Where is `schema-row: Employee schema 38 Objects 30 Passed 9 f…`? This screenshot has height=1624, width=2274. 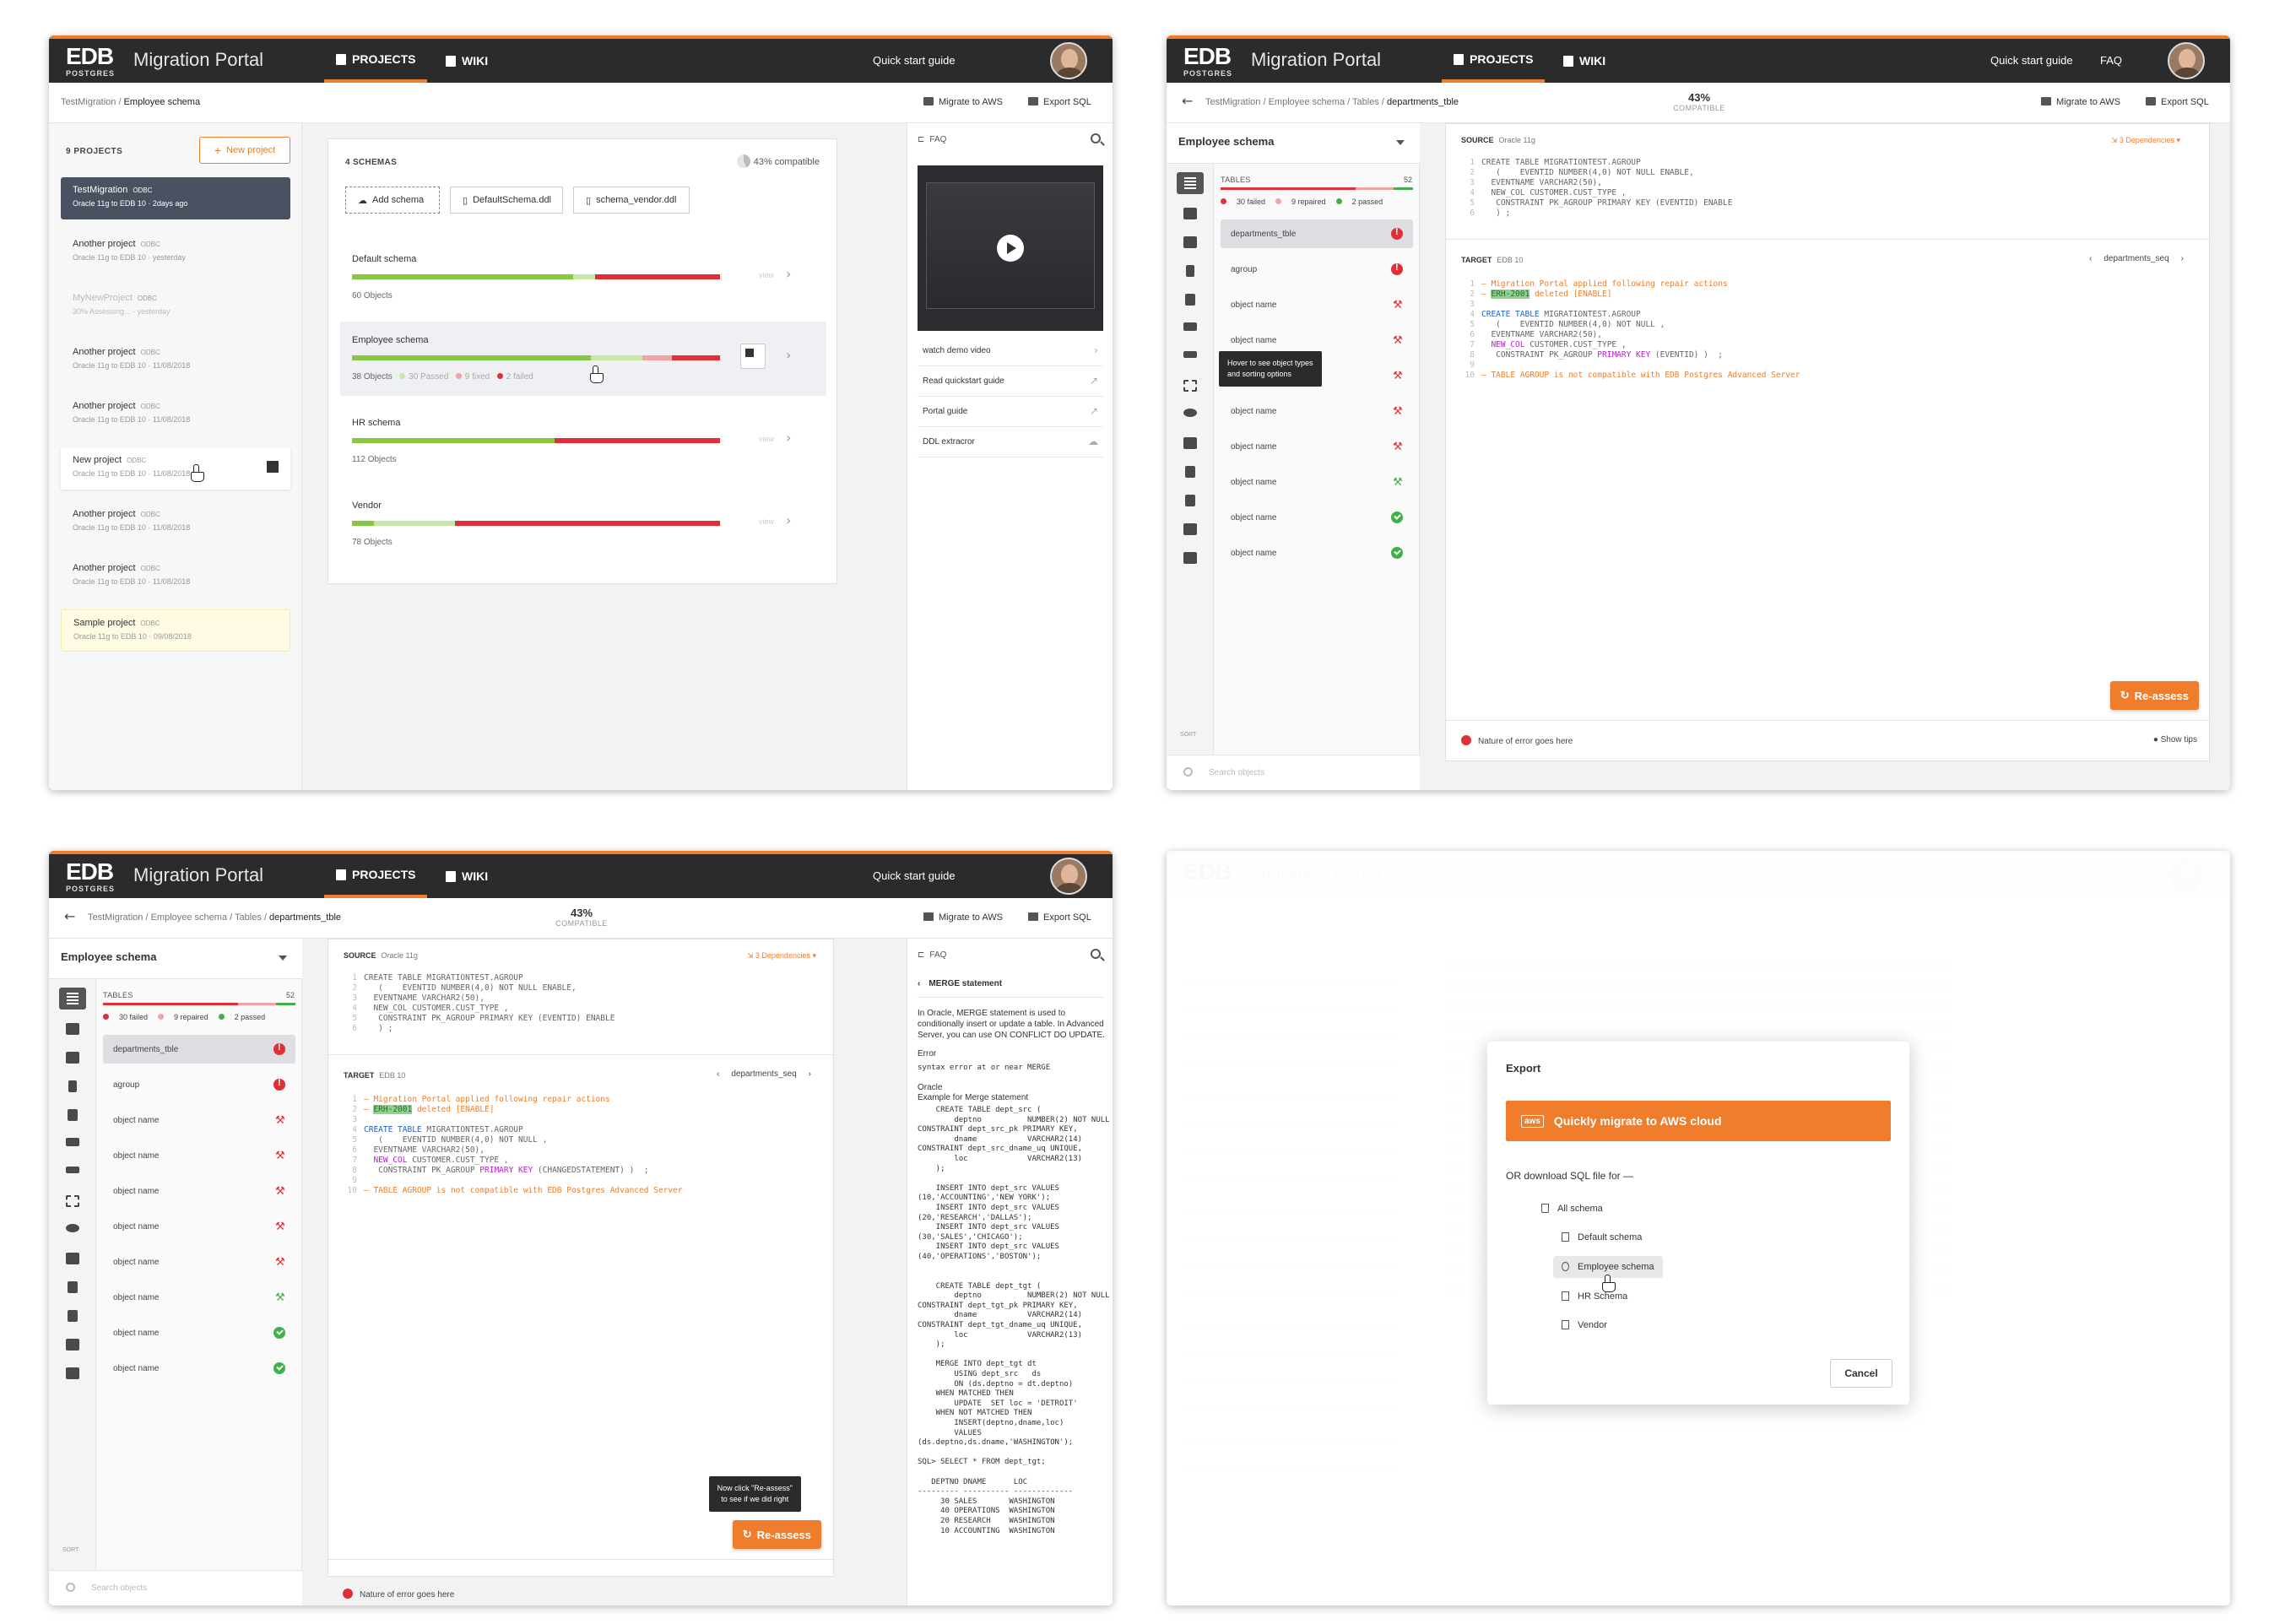
schema-row: Employee schema 38 Objects 30 Passed 9 f… is located at coordinates (583, 359).